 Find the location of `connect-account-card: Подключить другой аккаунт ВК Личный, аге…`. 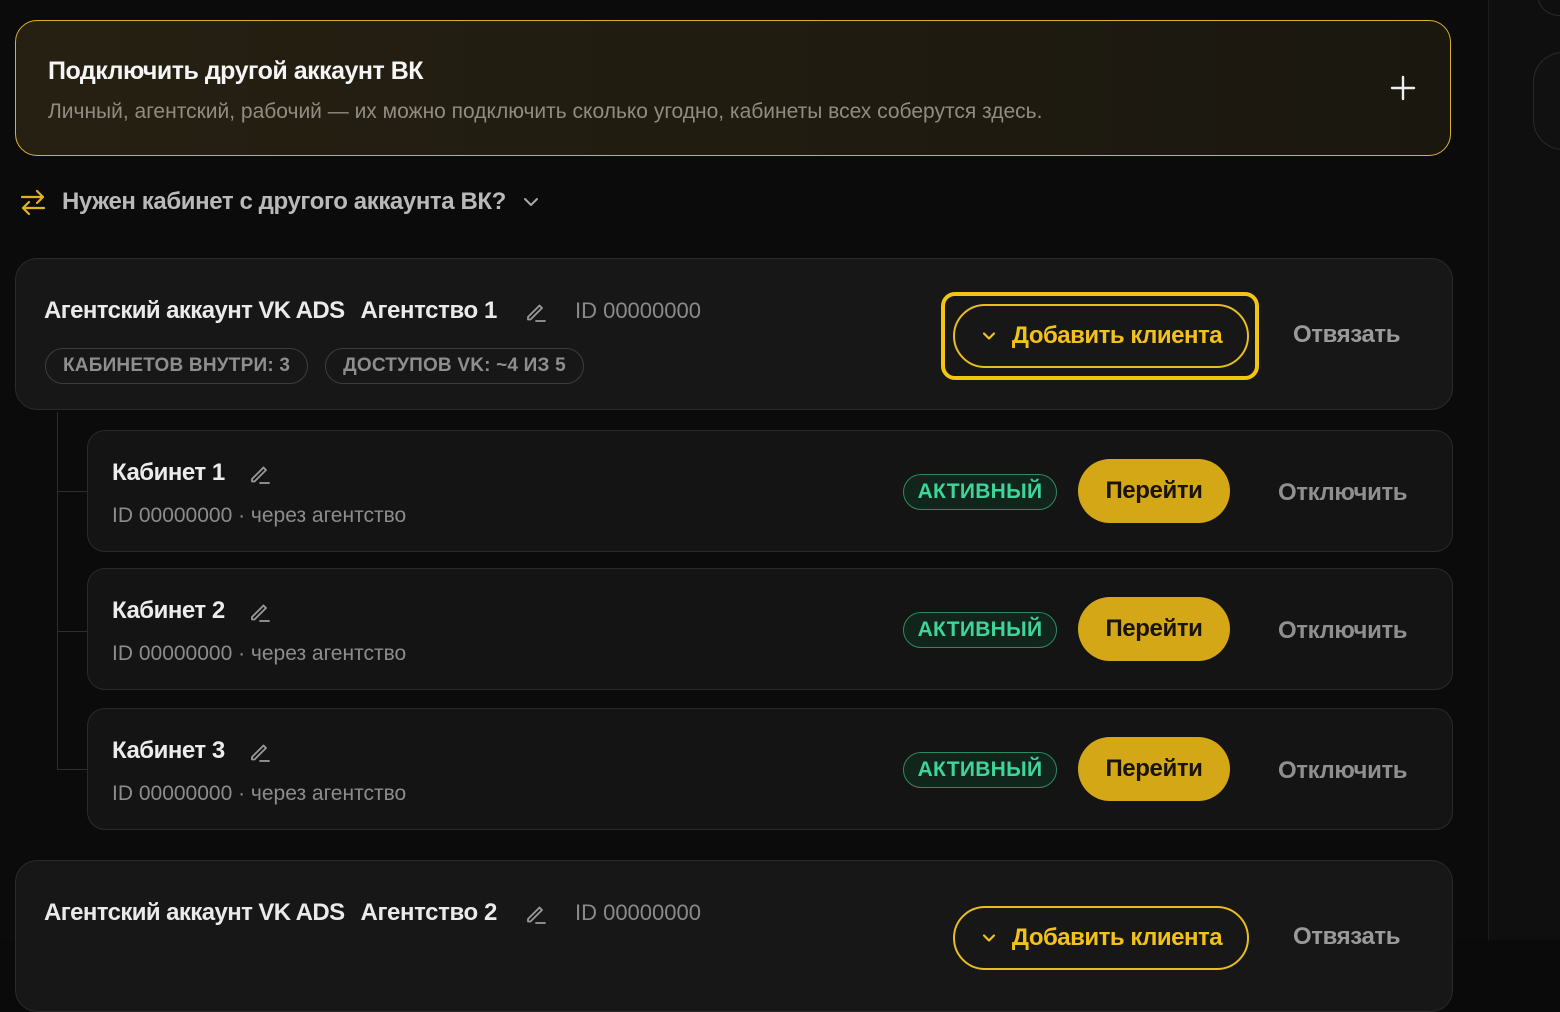

connect-account-card: Подключить другой аккаунт ВК Личный, аге… is located at coordinates (733, 88).